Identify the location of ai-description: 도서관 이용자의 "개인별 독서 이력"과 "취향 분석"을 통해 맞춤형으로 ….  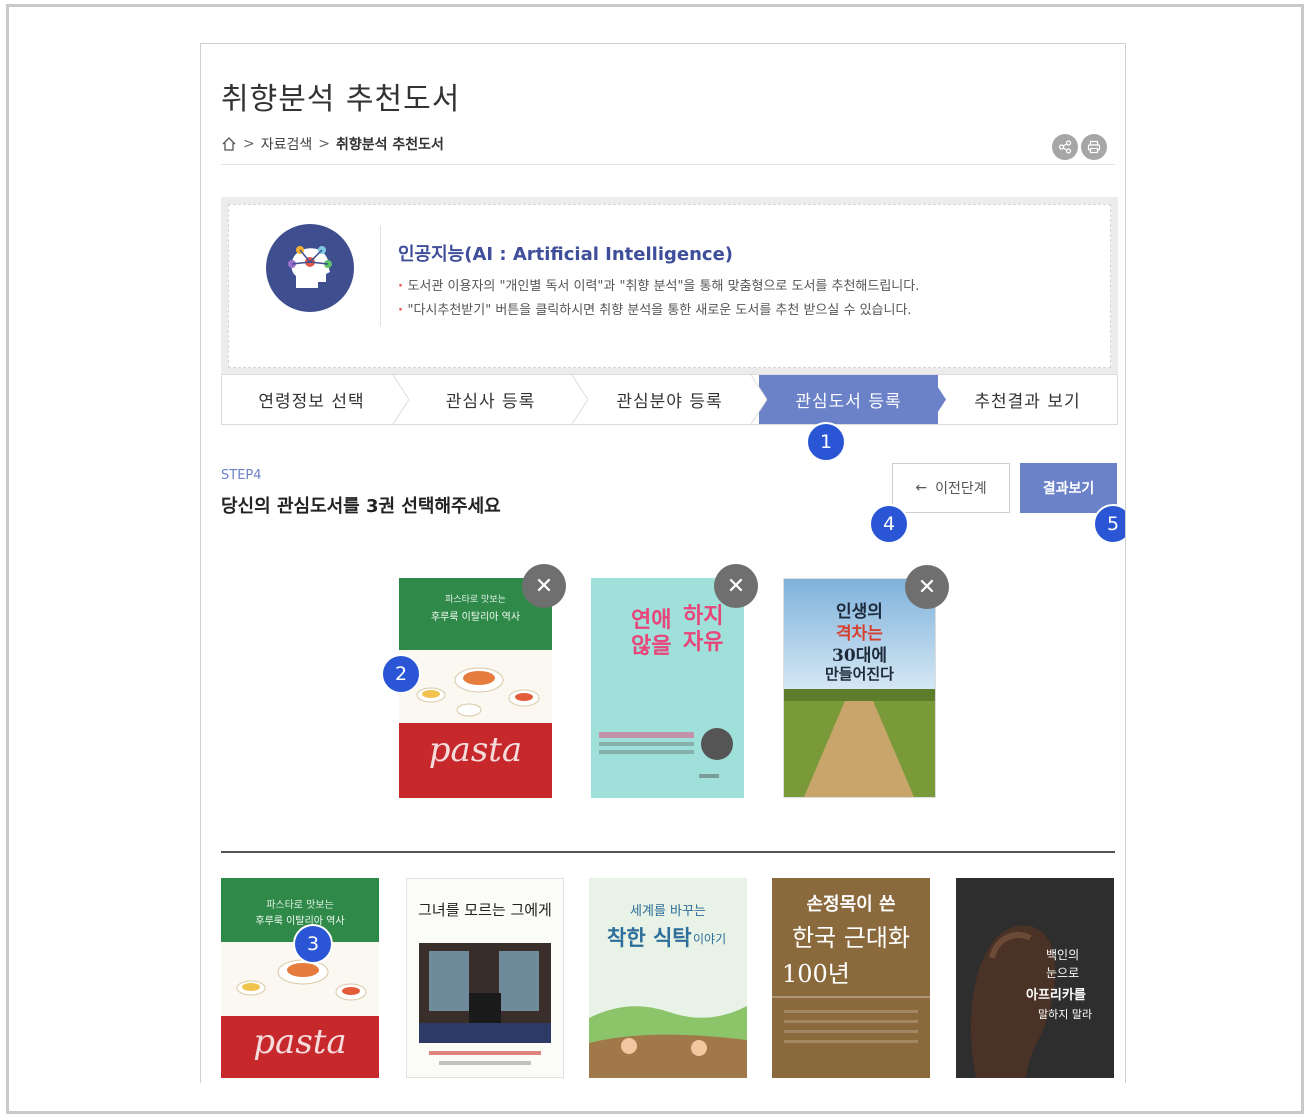
(658, 299).